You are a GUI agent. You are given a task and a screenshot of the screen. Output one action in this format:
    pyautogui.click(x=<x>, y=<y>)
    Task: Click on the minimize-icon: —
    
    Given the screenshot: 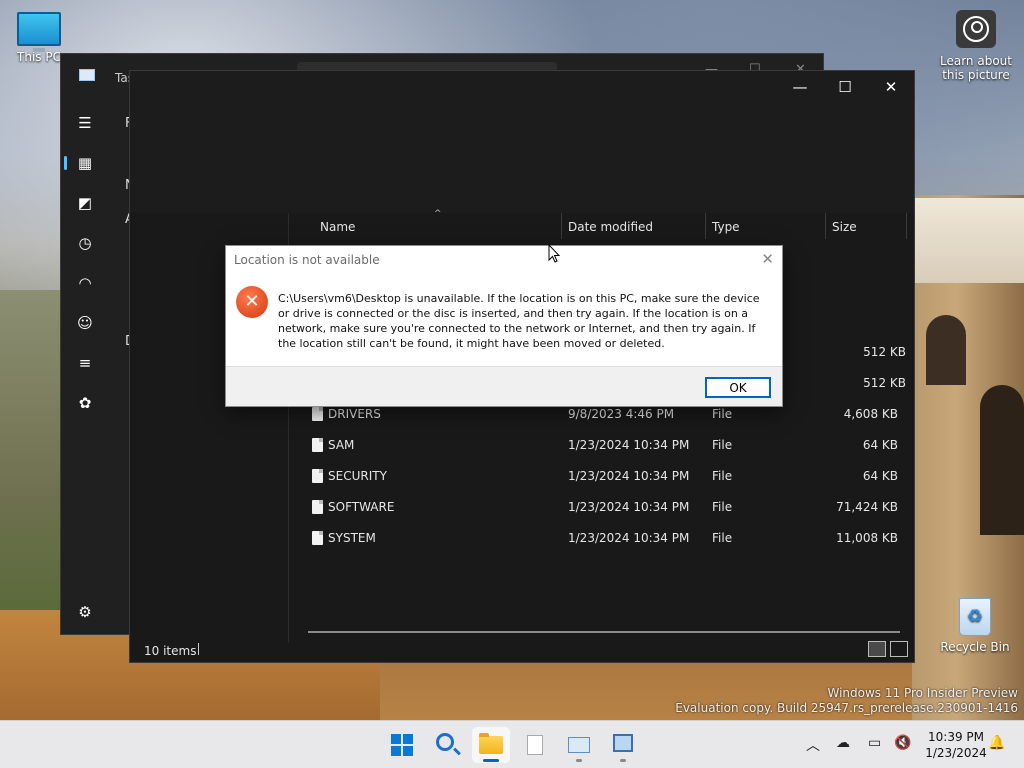 What is the action you would take?
    pyautogui.click(x=800, y=87)
    